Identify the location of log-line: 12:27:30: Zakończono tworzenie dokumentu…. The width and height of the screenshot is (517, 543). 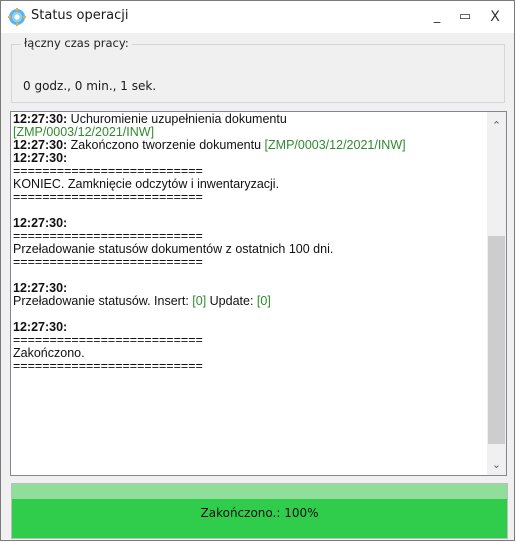
(248, 145).